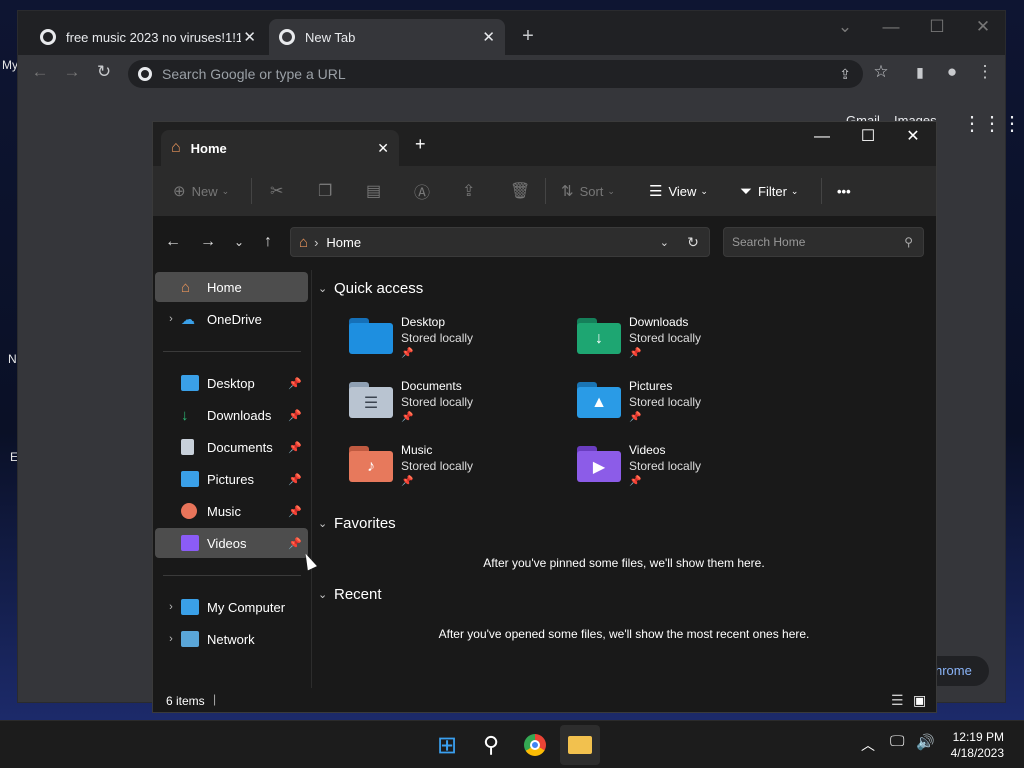 The image size is (1024, 768). What do you see at coordinates (528, 36) in the screenshot?
I see `new-tab-button: +` at bounding box center [528, 36].